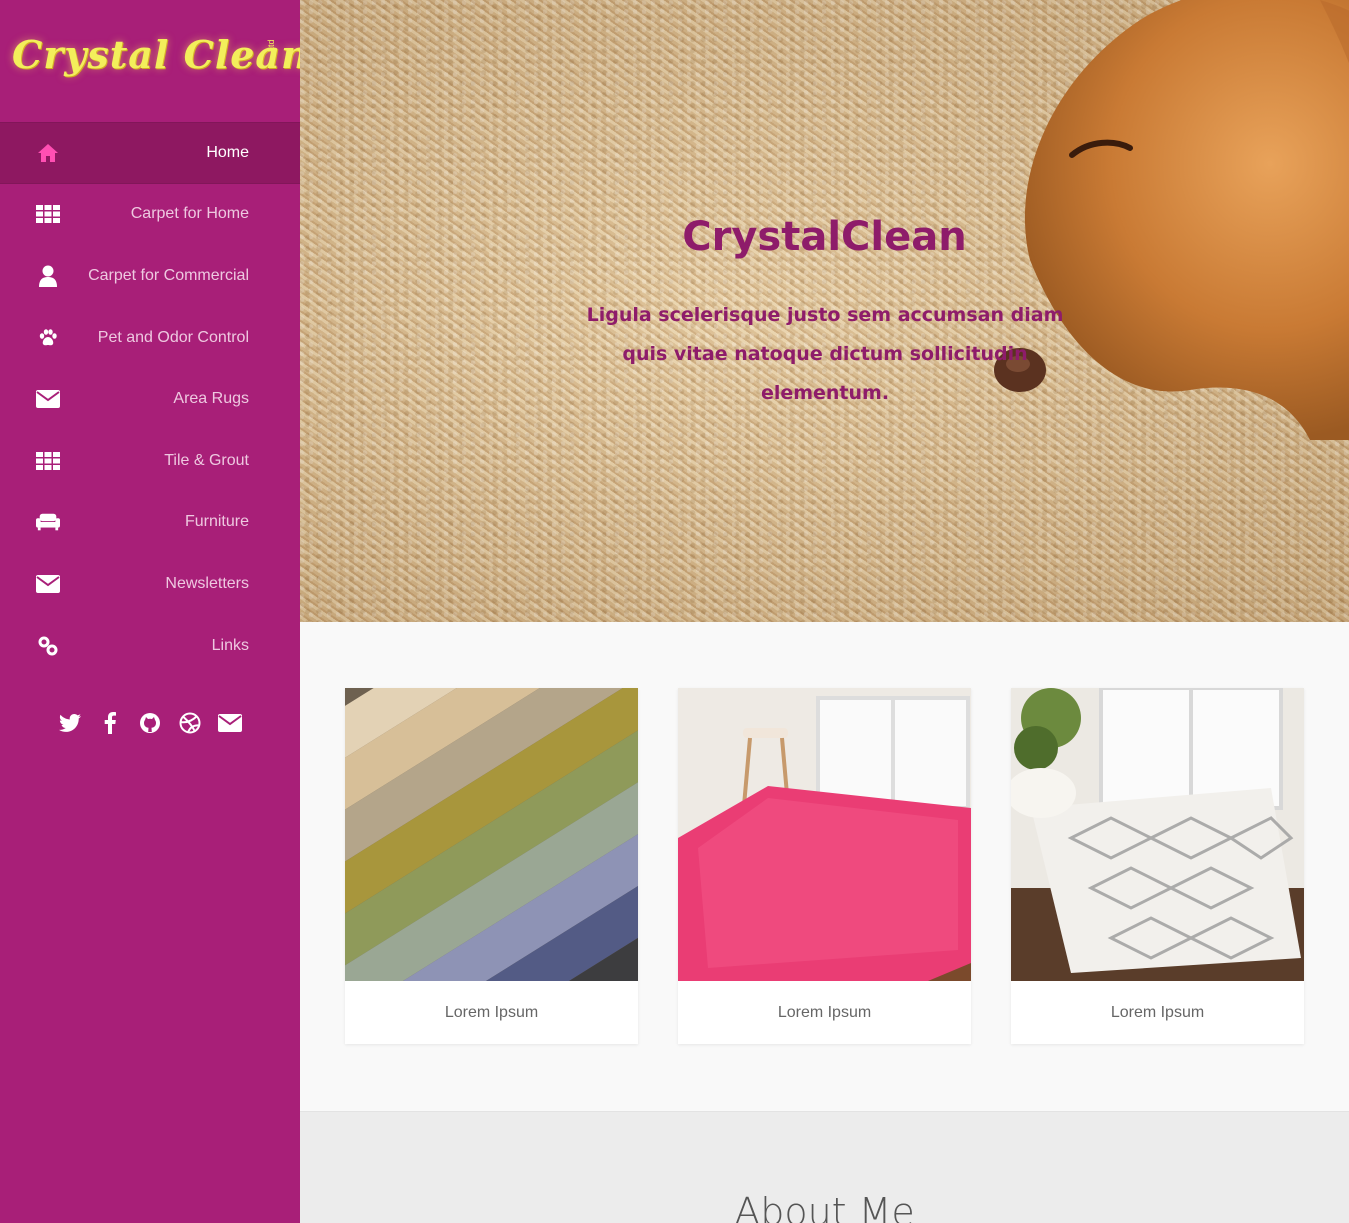 The height and width of the screenshot is (1223, 1349). What do you see at coordinates (48, 522) in the screenshot?
I see `sofa-icon` at bounding box center [48, 522].